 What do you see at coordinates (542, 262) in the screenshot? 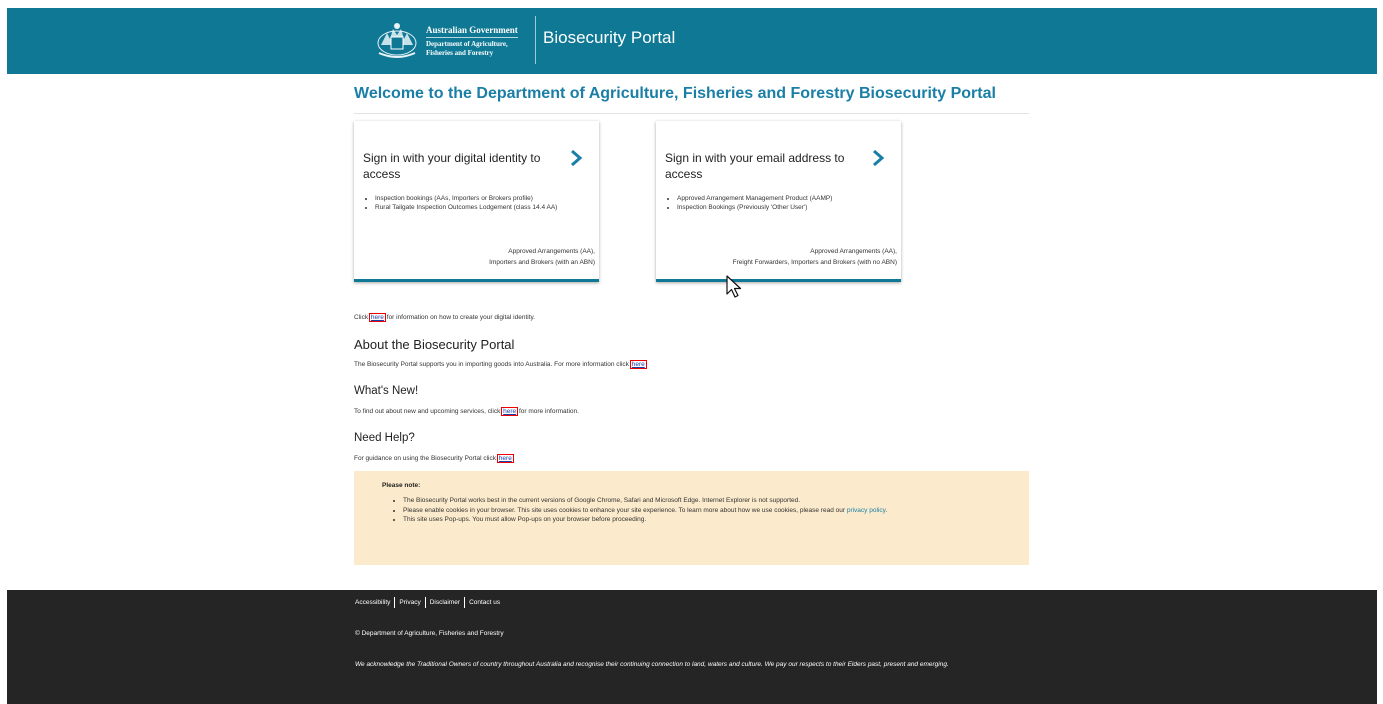
I see `card-footer-line: Importers and Brokers (with an ABN)` at bounding box center [542, 262].